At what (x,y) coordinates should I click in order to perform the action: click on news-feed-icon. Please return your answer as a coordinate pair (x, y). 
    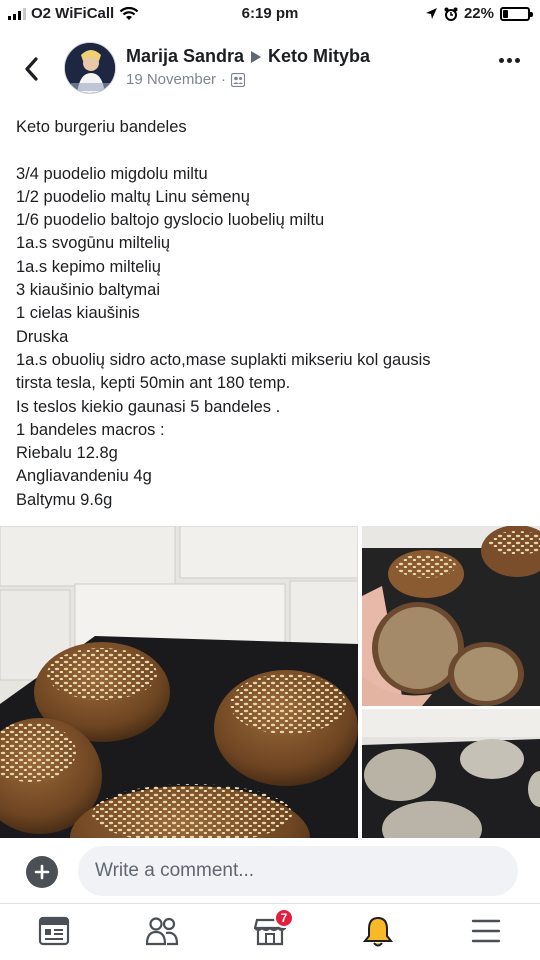
    Looking at the image, I should click on (54, 931).